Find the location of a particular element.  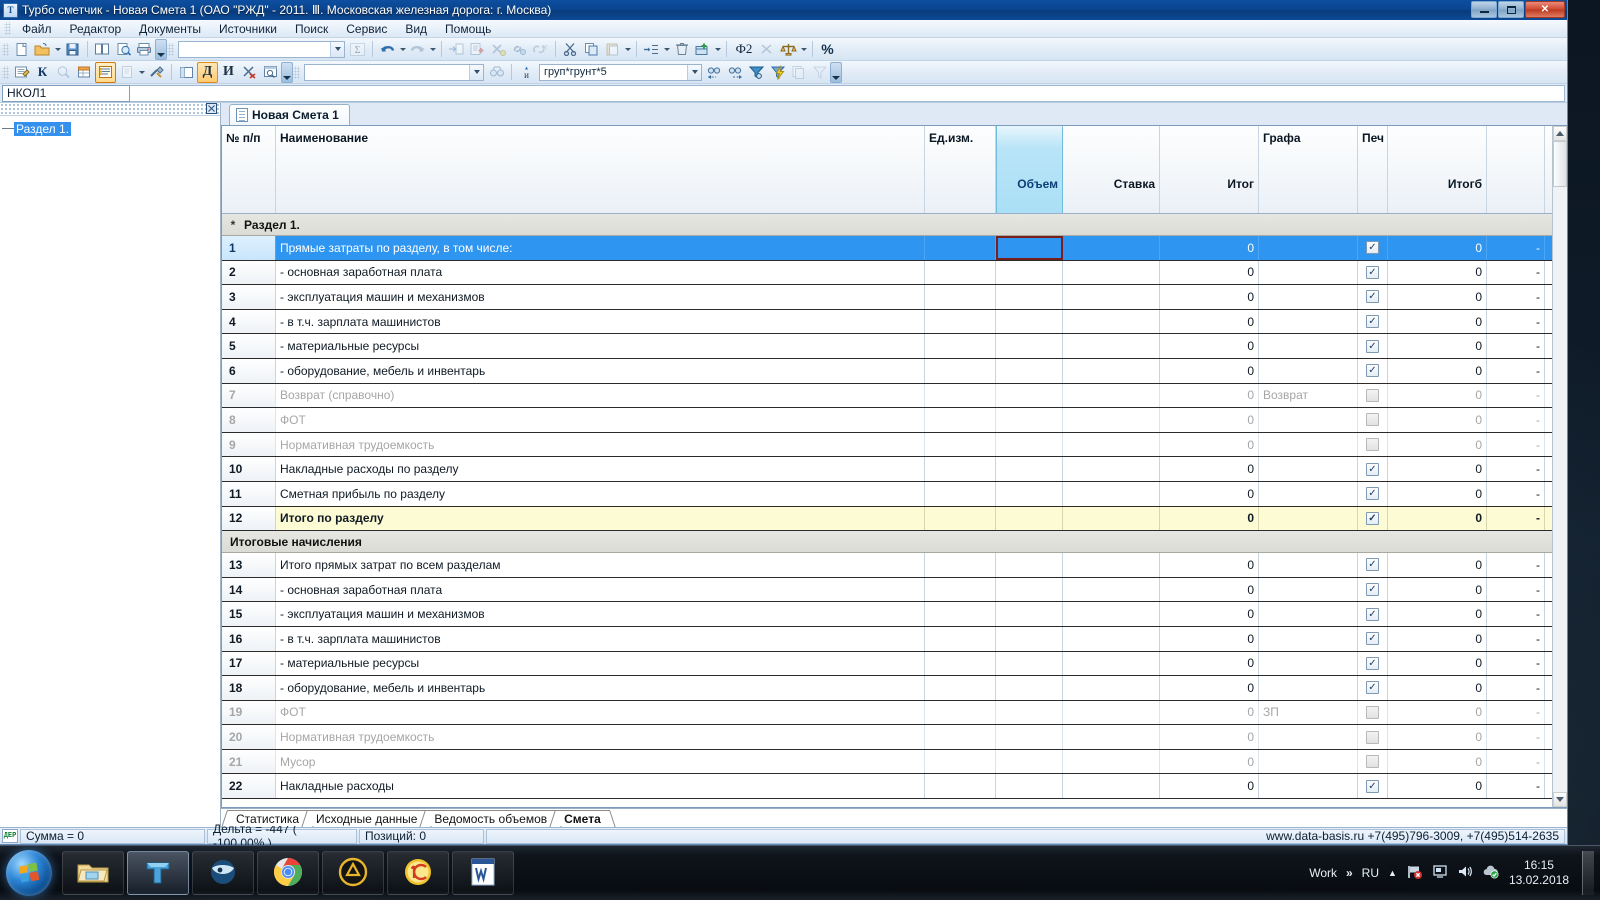

taskbar-item-chrome is located at coordinates (288, 873).